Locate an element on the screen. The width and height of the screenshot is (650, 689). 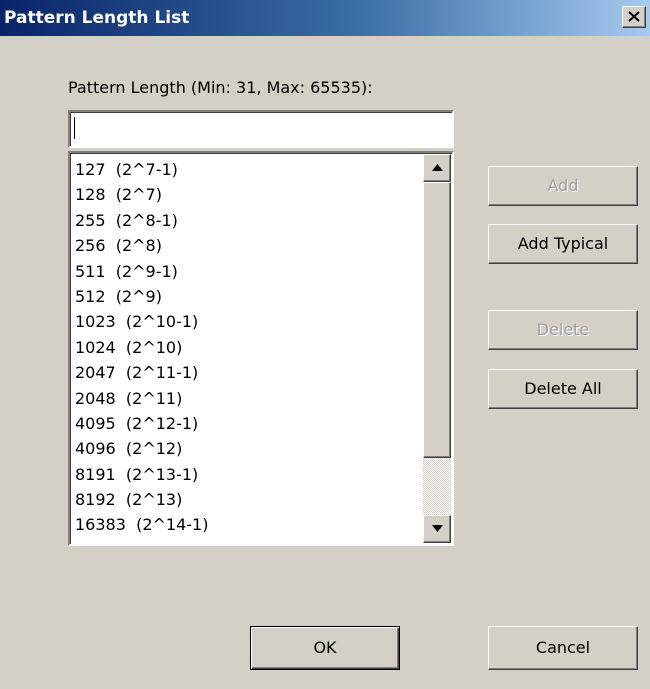
list-item: 128 (2^7) is located at coordinates (245, 194).